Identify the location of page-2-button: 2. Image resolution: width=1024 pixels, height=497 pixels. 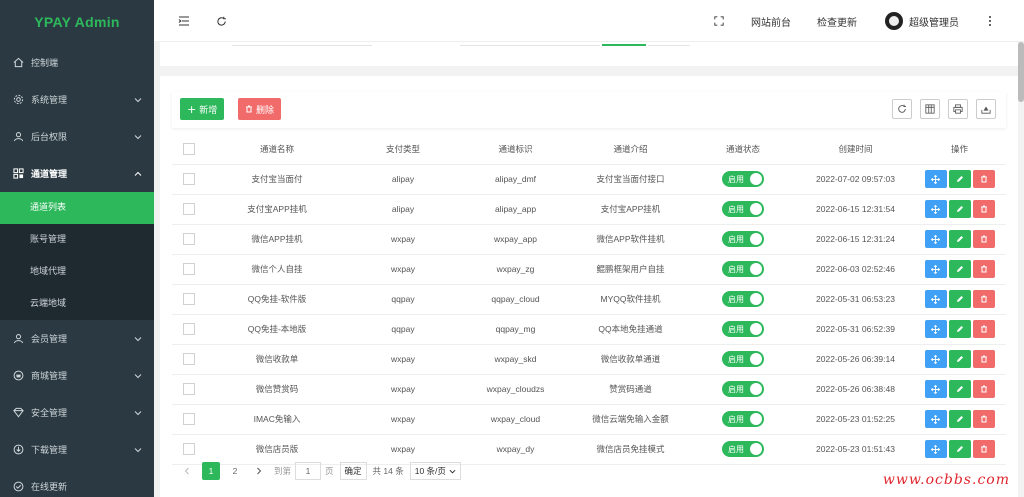
(235, 471).